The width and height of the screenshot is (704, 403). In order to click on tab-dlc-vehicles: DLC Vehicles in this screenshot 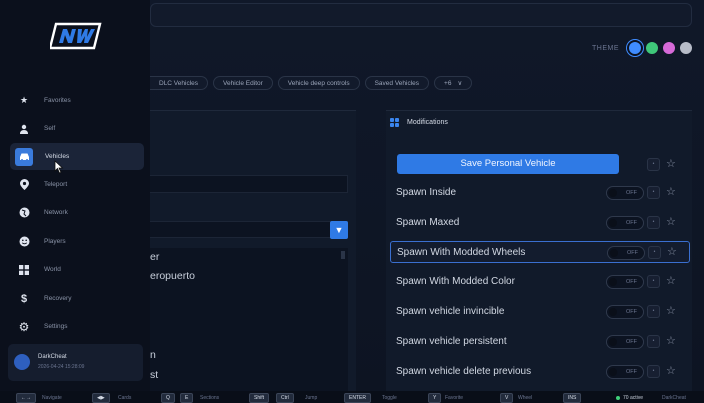, I will do `click(179, 83)`.